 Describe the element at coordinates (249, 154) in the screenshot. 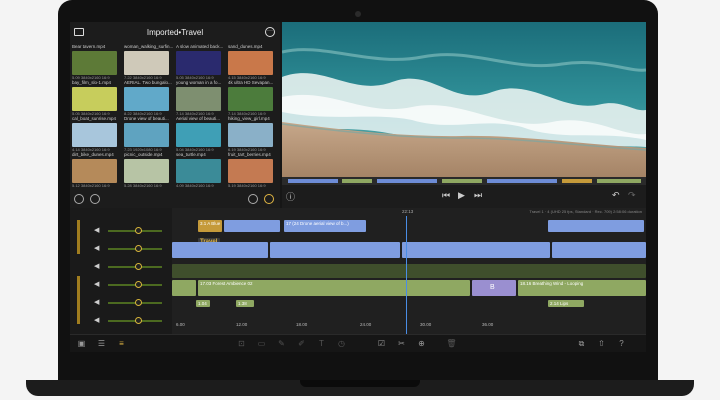

I see `clip-name: fruit_tart_berries.mp4` at that location.